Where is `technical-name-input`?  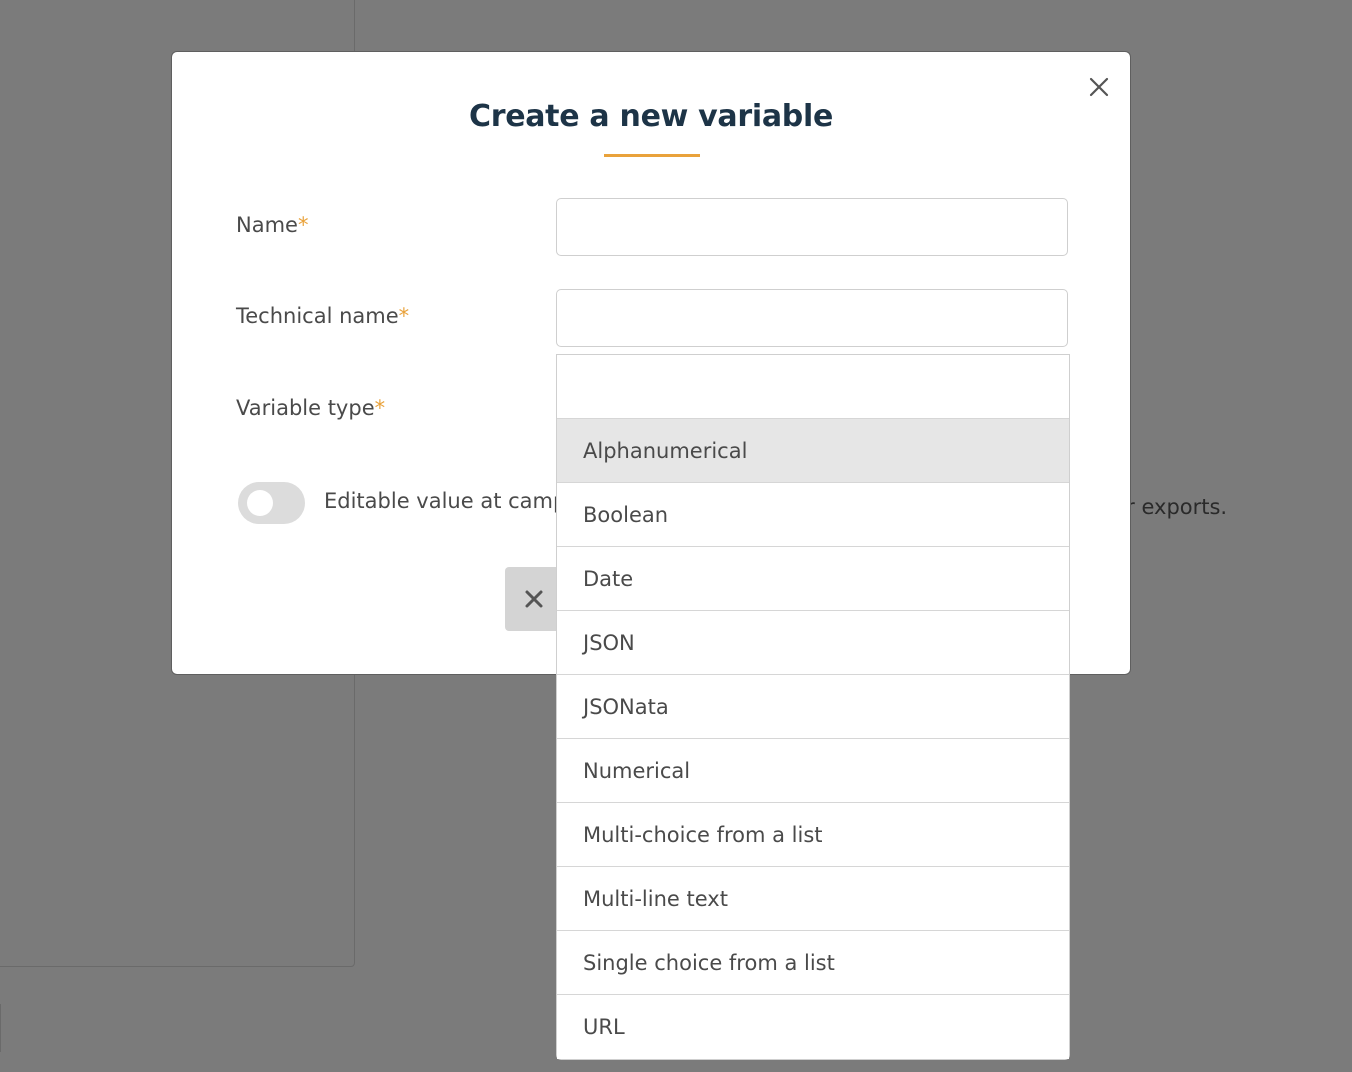 technical-name-input is located at coordinates (812, 318).